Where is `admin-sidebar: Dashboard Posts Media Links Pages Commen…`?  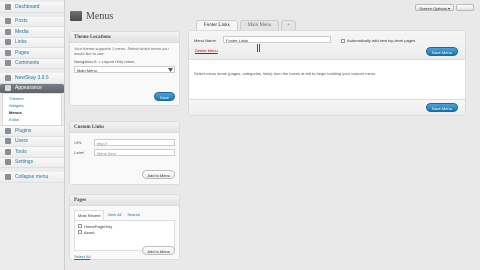 admin-sidebar: Dashboard Posts Media Links Pages Commen… is located at coordinates (32, 135).